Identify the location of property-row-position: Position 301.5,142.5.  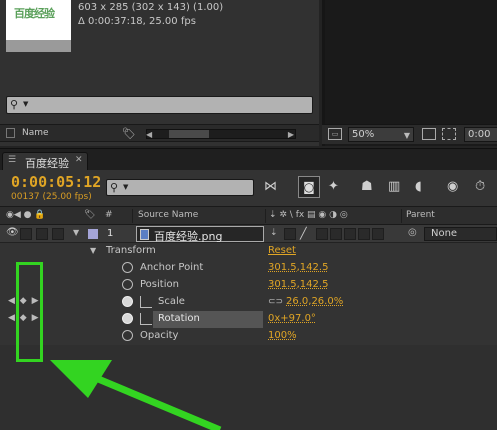
(248, 285).